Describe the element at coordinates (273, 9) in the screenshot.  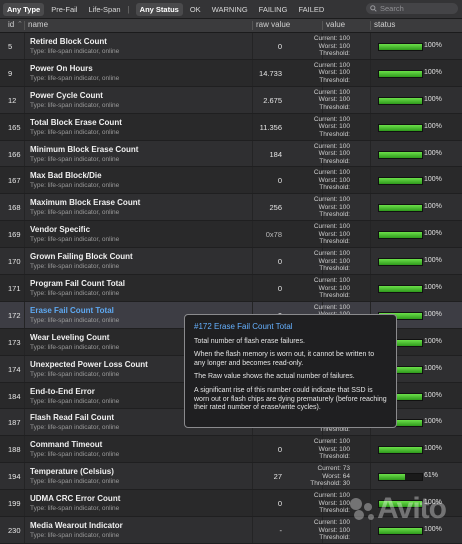
I see `filter-failing: FAILING` at that location.